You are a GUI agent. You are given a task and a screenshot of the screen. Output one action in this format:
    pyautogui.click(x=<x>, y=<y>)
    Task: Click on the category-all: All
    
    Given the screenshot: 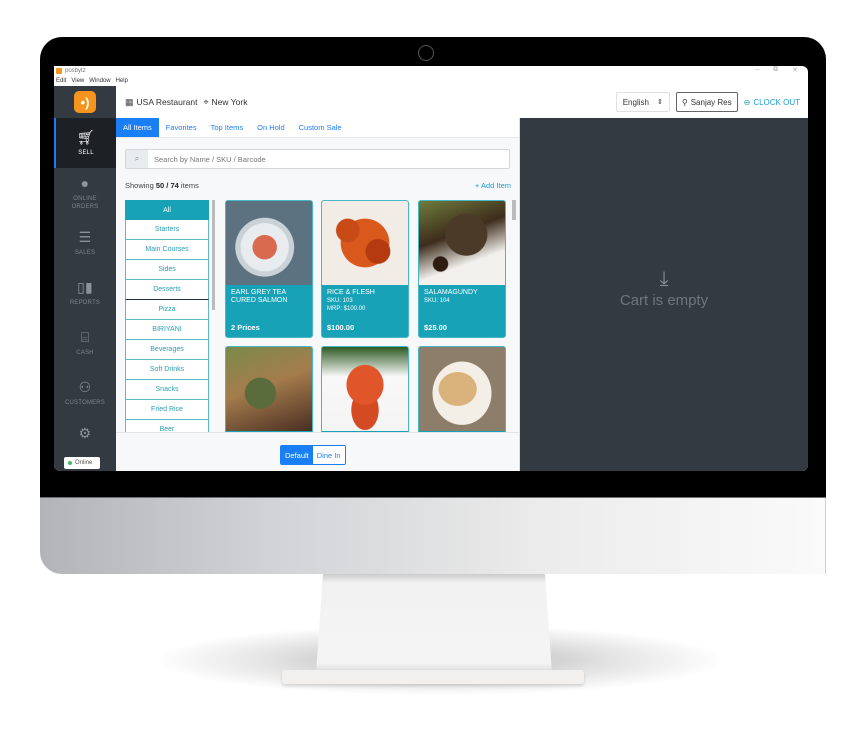 What is the action you would take?
    pyautogui.click(x=167, y=210)
    